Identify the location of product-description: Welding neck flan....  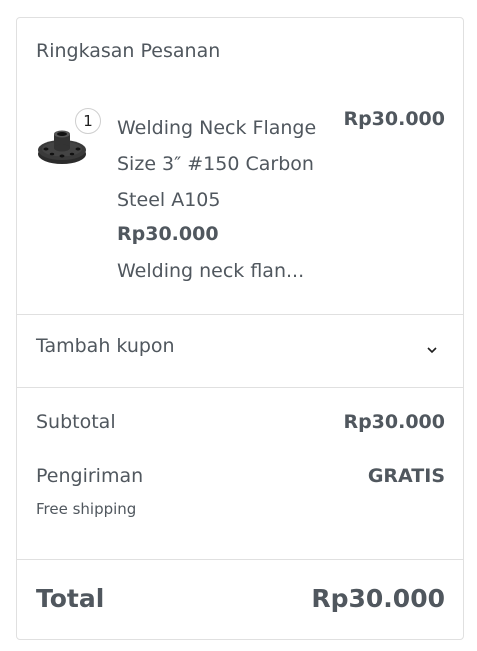
(211, 271).